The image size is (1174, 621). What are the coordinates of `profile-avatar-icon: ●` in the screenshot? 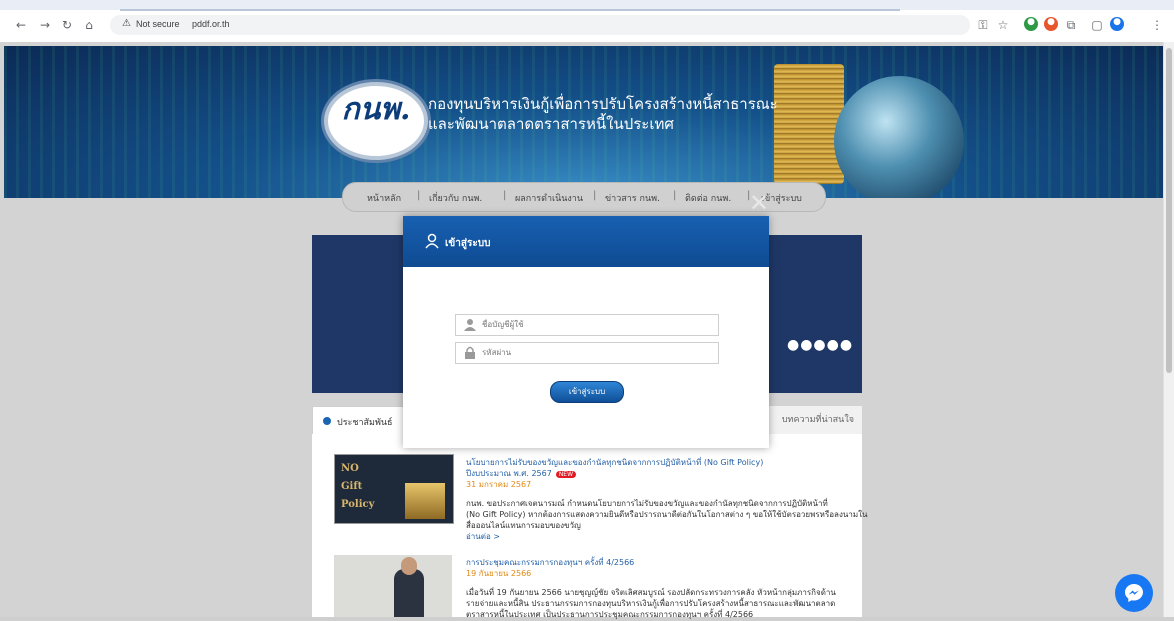 It's located at (1117, 24).